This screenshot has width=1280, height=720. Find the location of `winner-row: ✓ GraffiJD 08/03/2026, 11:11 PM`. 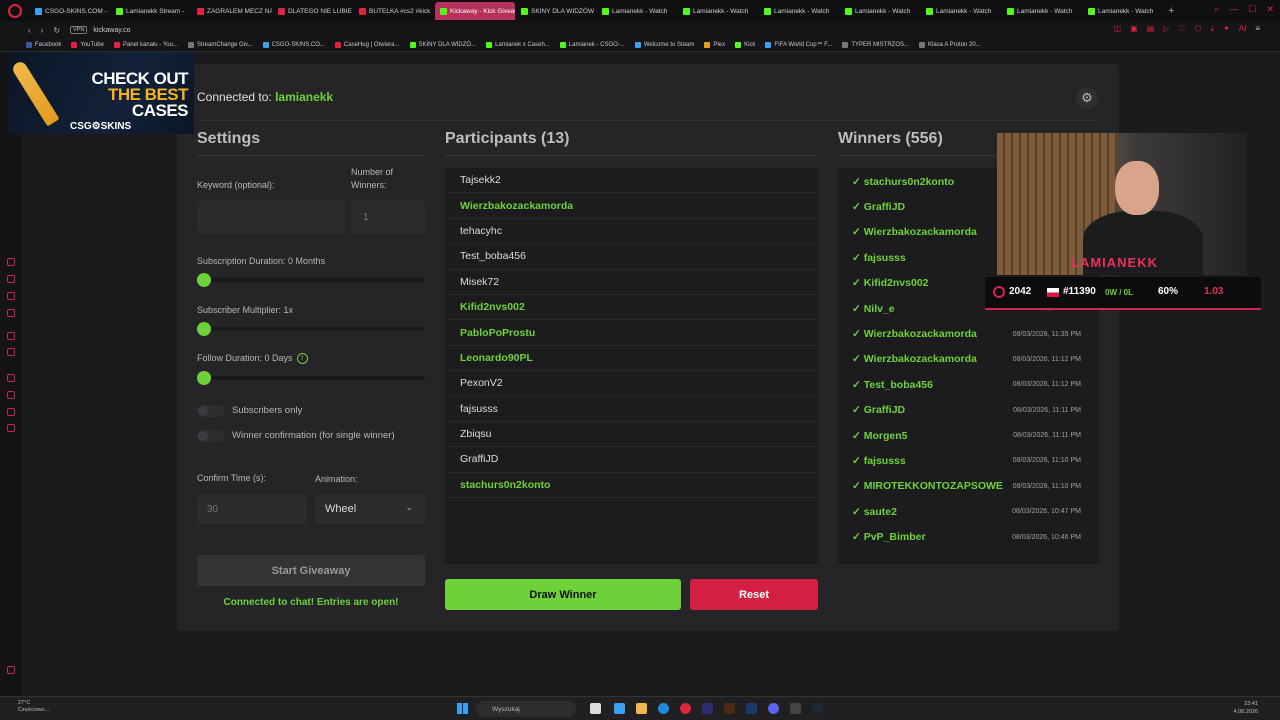

winner-row: ✓ GraffiJD 08/03/2026, 11:11 PM is located at coordinates (968, 410).